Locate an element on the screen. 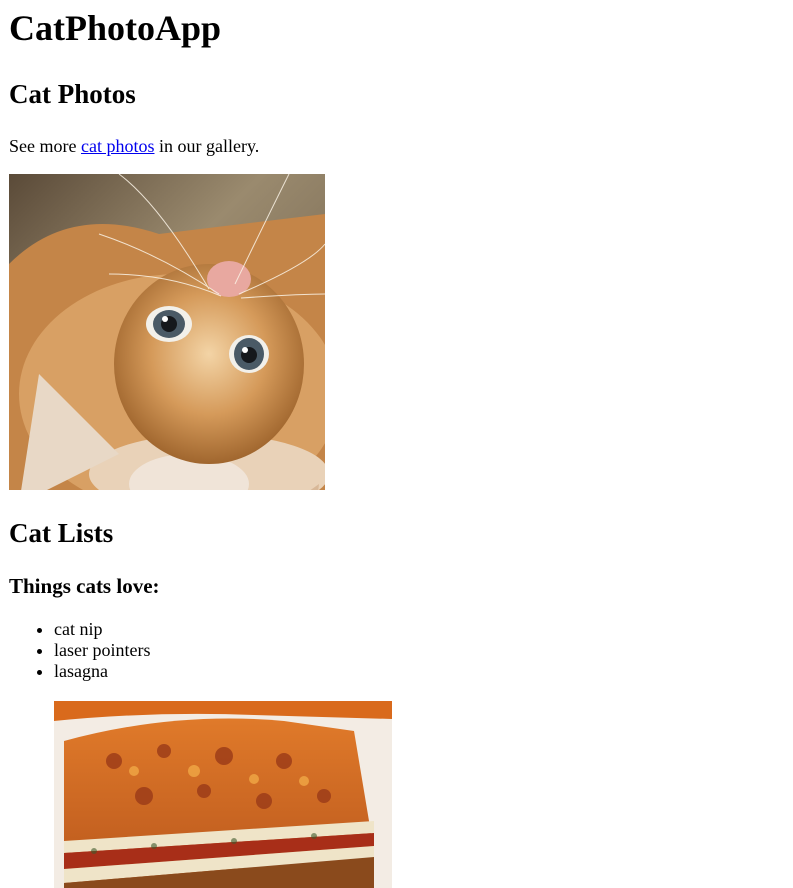 This screenshot has height=888, width=793. section-heading-cat-photos: Cat Photos is located at coordinates (72, 94).